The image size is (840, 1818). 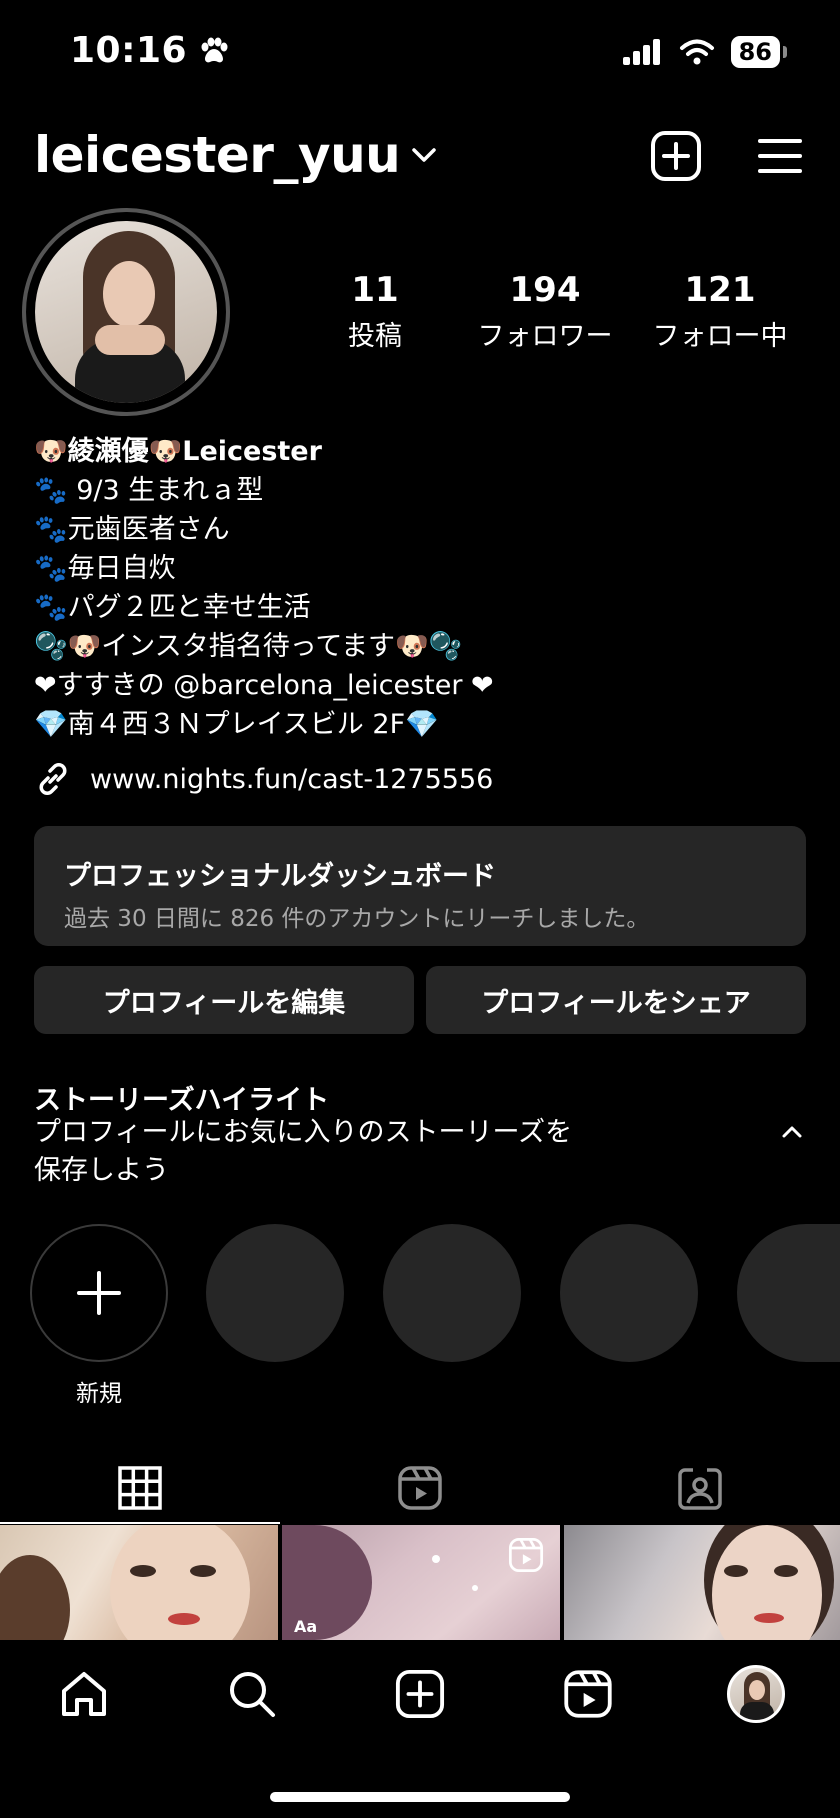 I want to click on tab-reels, so click(x=420, y=1488).